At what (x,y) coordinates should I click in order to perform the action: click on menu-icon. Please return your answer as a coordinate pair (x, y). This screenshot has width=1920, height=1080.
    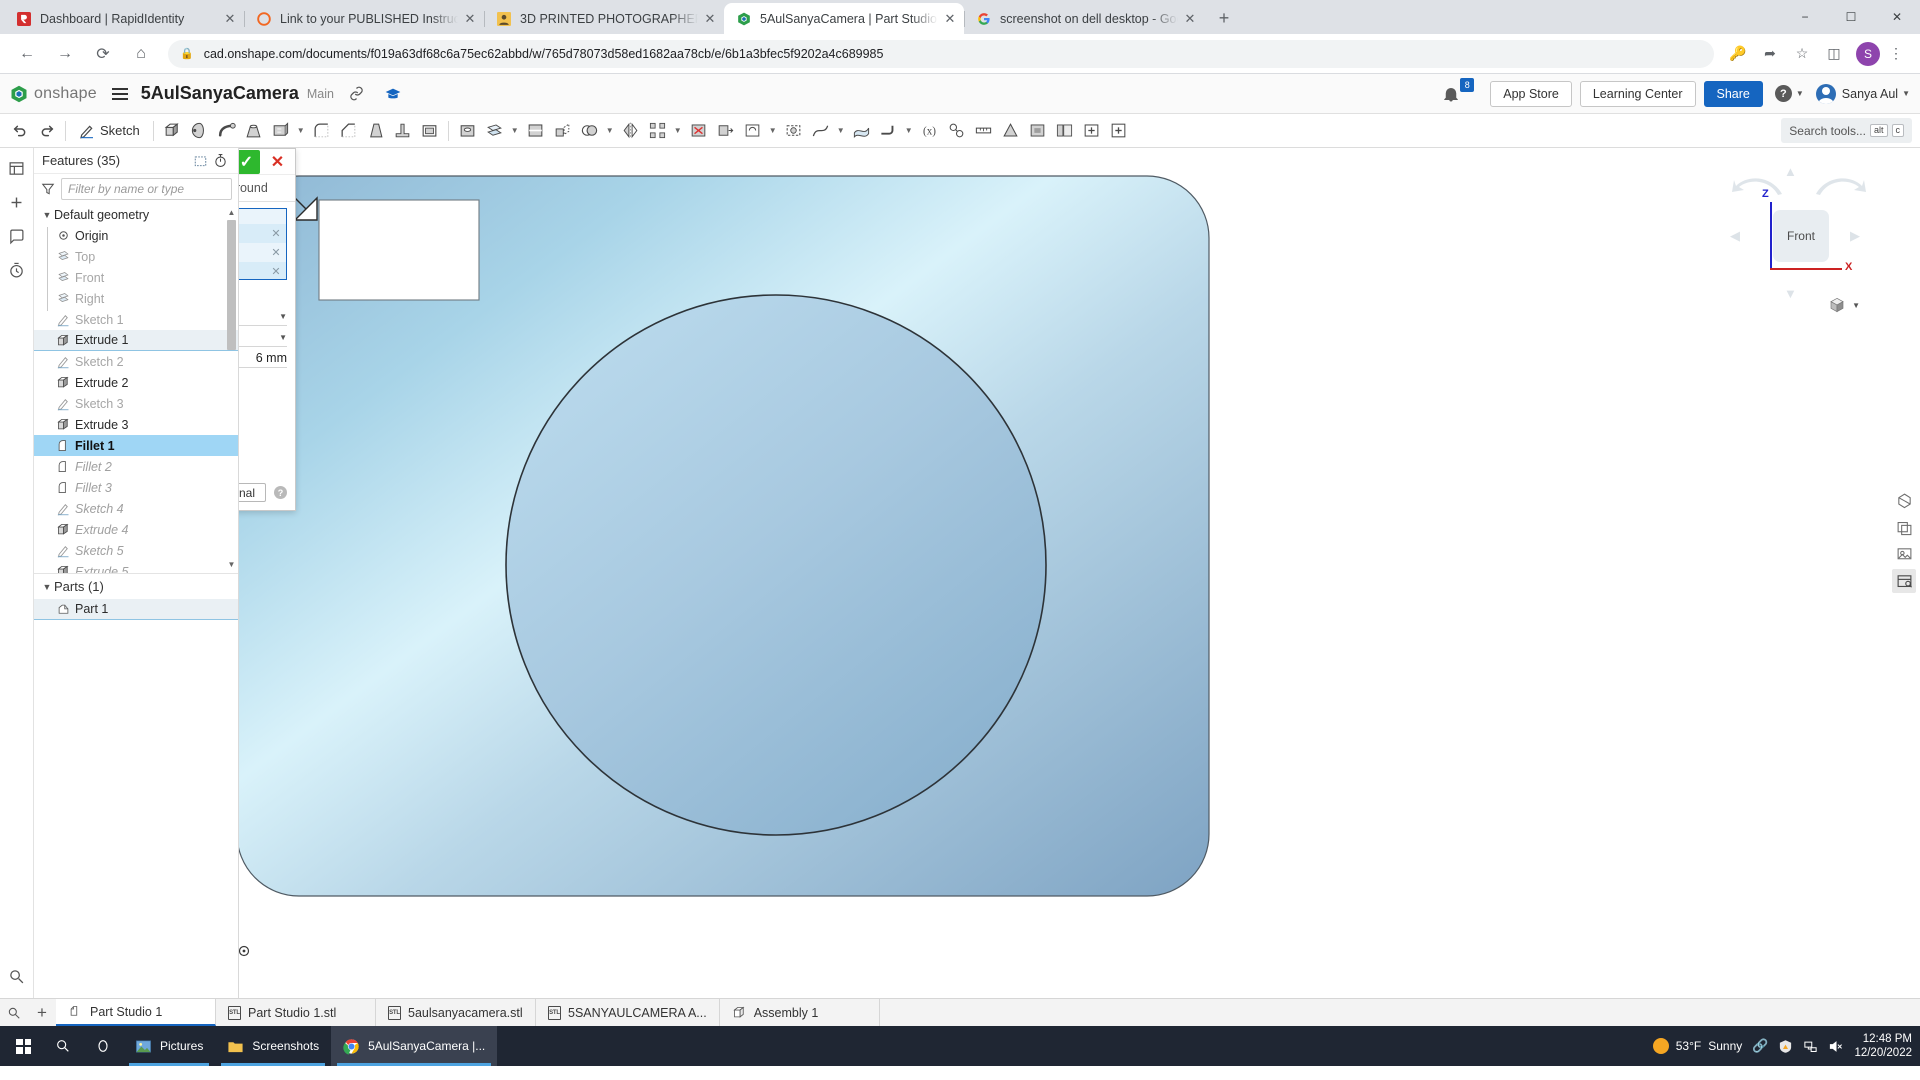
    Looking at the image, I should click on (120, 94).